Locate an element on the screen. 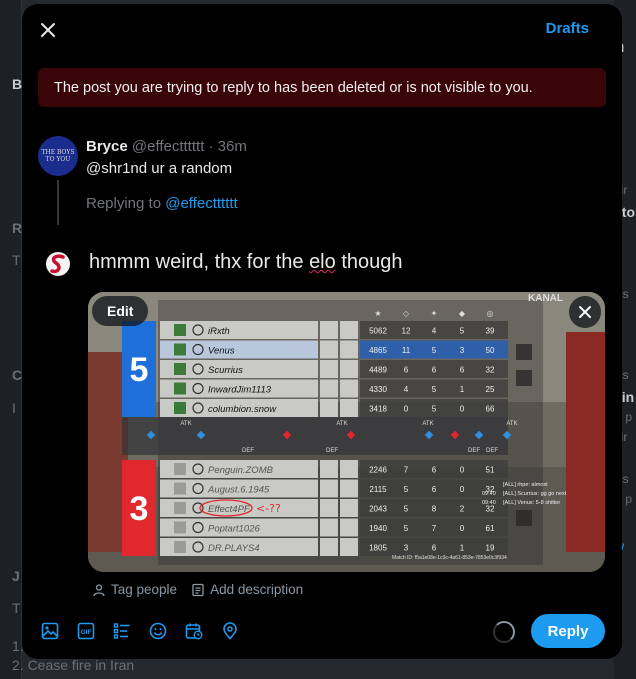  player-stat: 4330 is located at coordinates (378, 389).